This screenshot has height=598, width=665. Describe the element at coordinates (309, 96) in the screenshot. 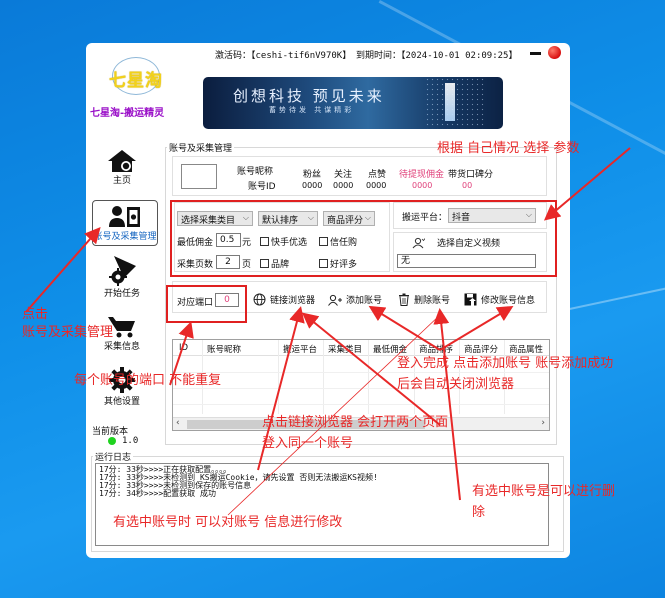

I see `banner-title: 创想科技 预见未来` at that location.